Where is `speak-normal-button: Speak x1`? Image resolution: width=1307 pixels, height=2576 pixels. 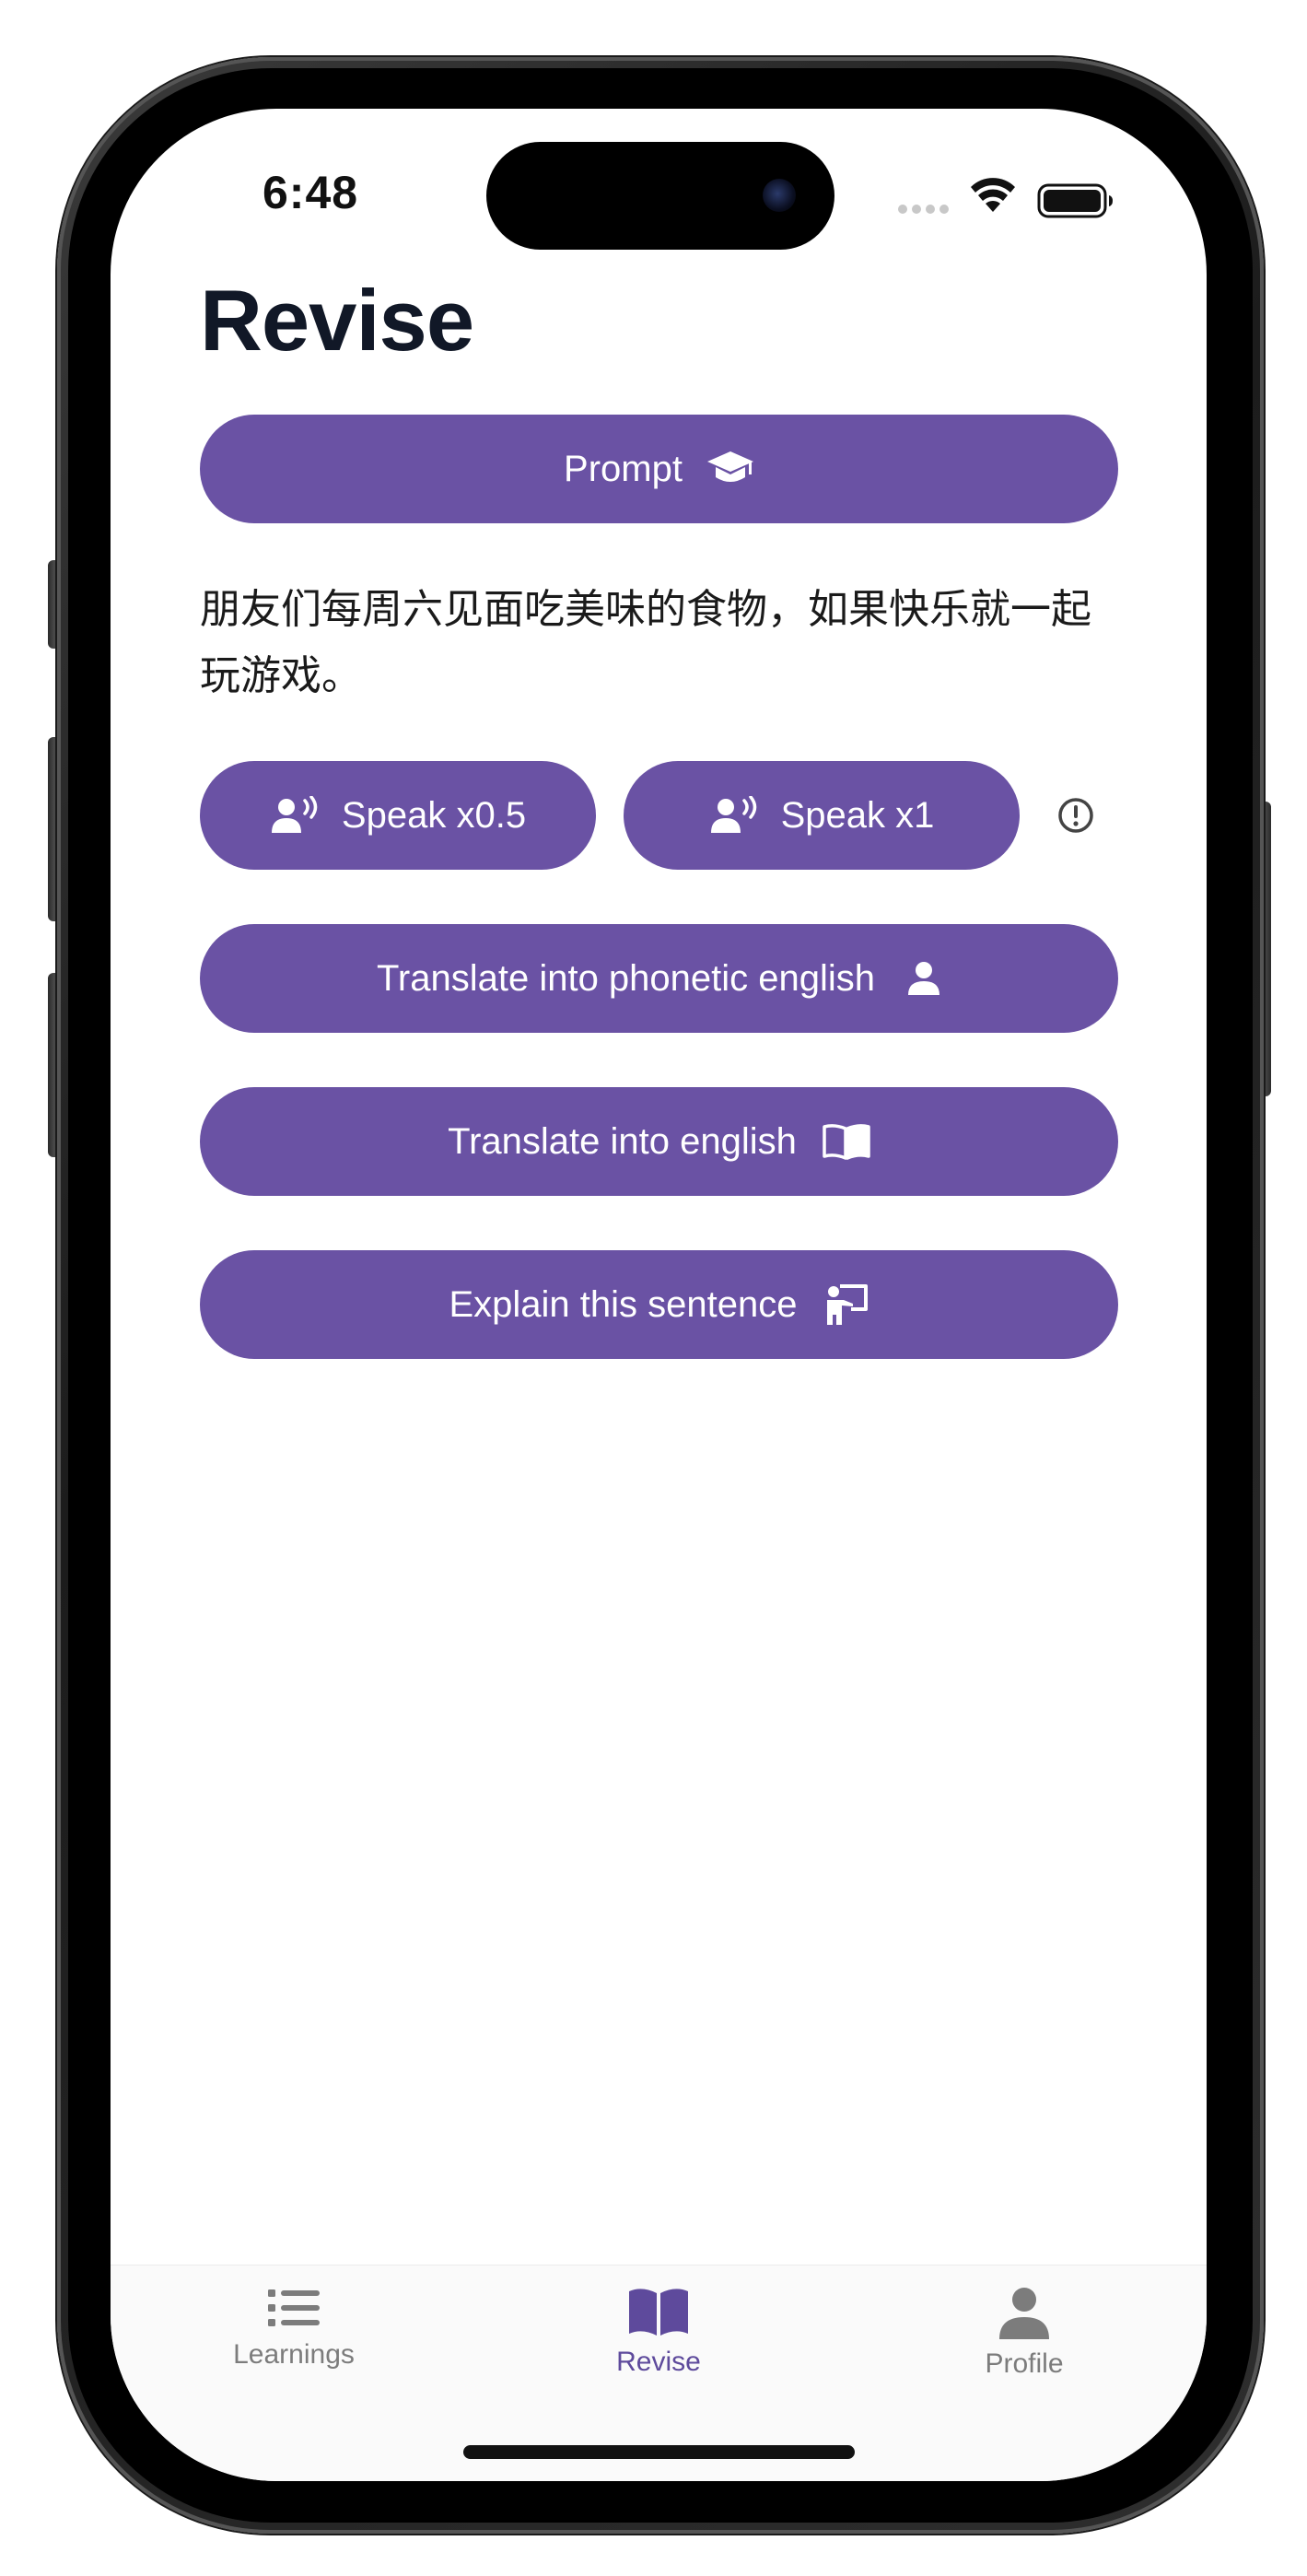 speak-normal-button: Speak x1 is located at coordinates (822, 815).